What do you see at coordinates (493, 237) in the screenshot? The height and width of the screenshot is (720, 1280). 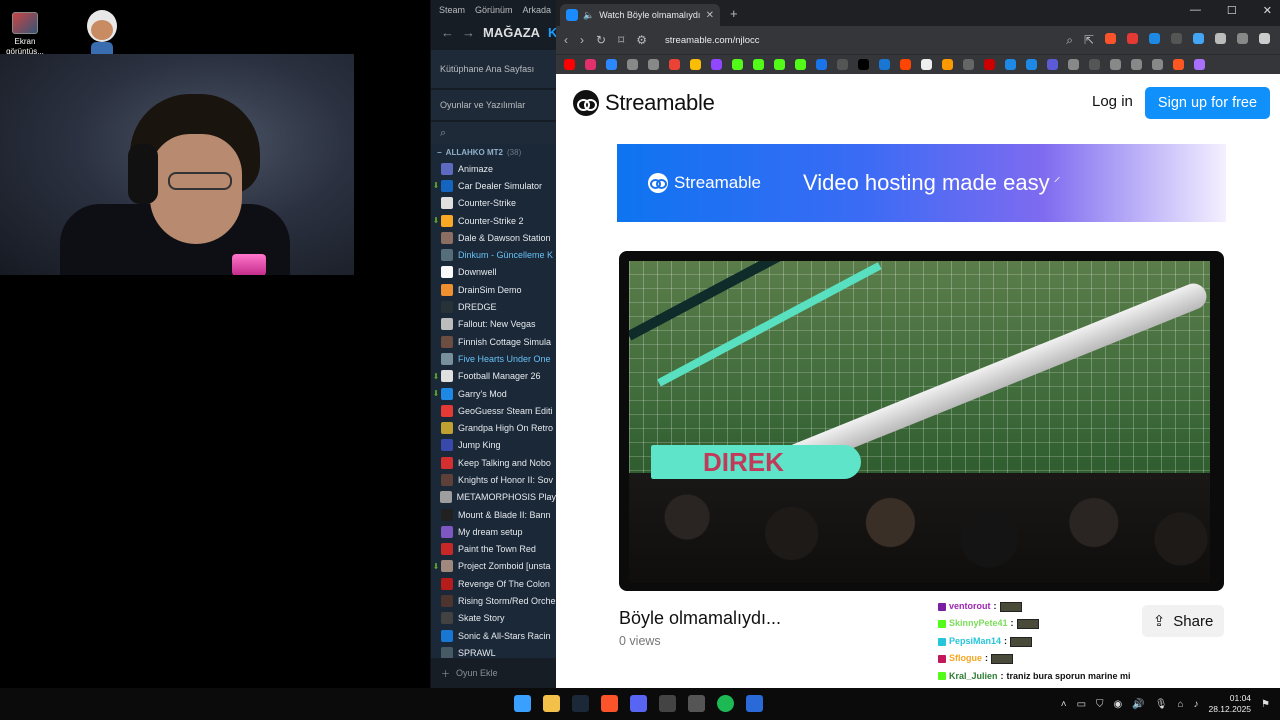 I see `game-list-item: Dale & Dawson Station` at bounding box center [493, 237].